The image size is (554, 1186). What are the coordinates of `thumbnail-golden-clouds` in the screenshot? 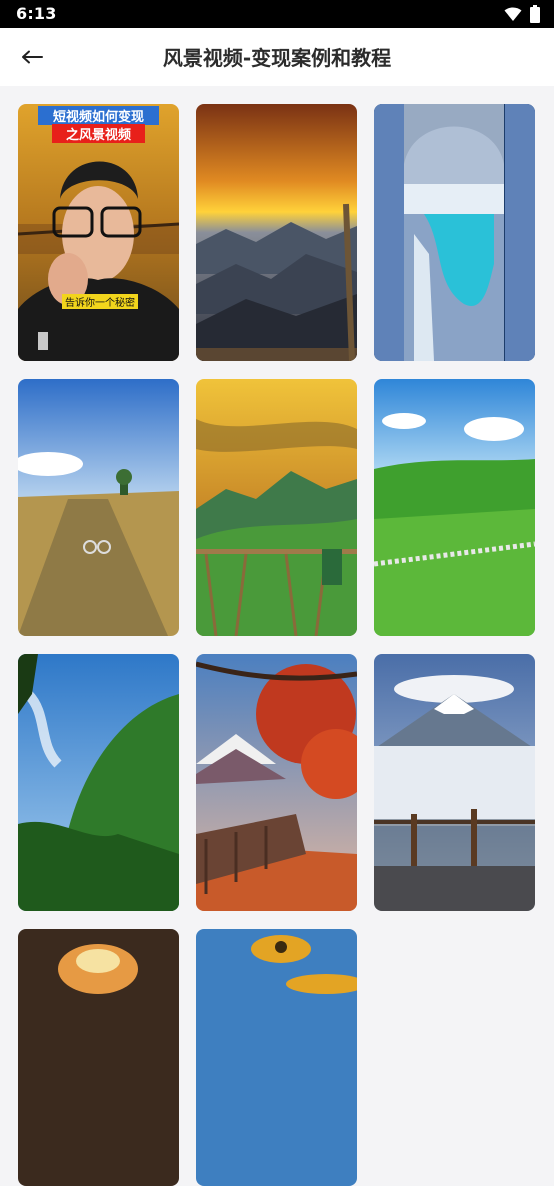 It's located at (276, 1057).